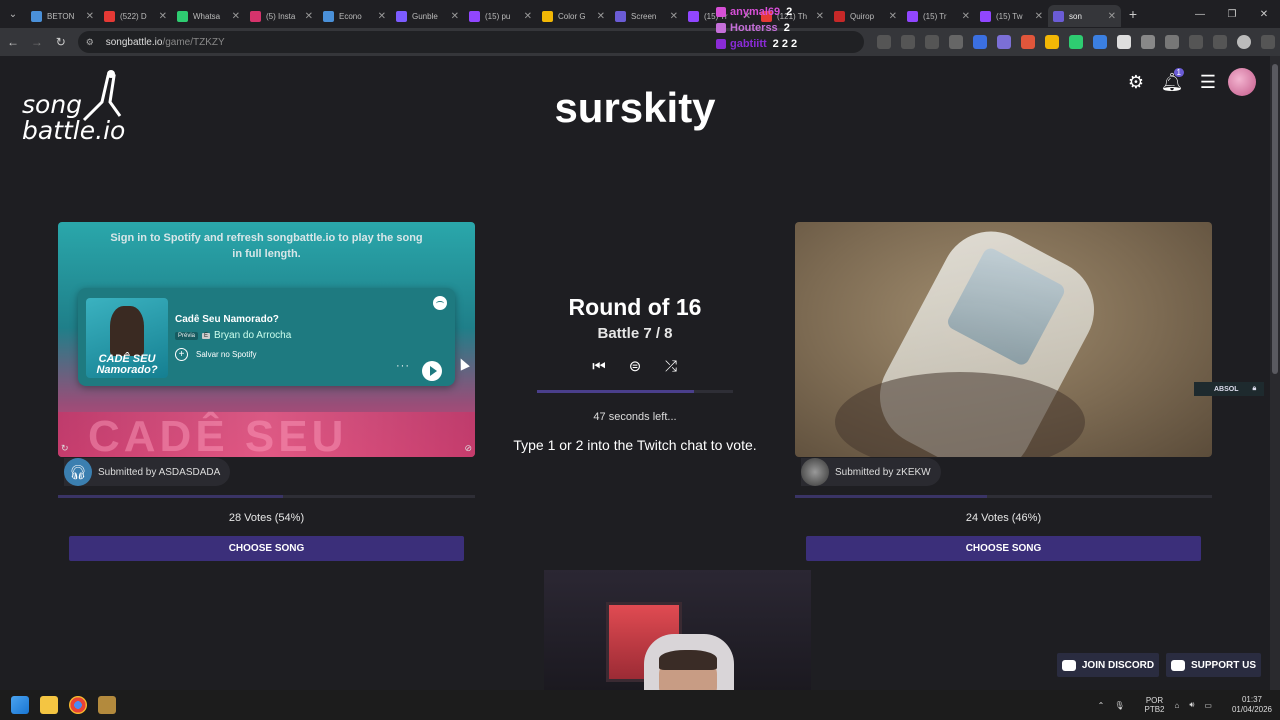 This screenshot has height=720, width=1280. I want to click on forward-arrow-icon: →, so click(37, 42).